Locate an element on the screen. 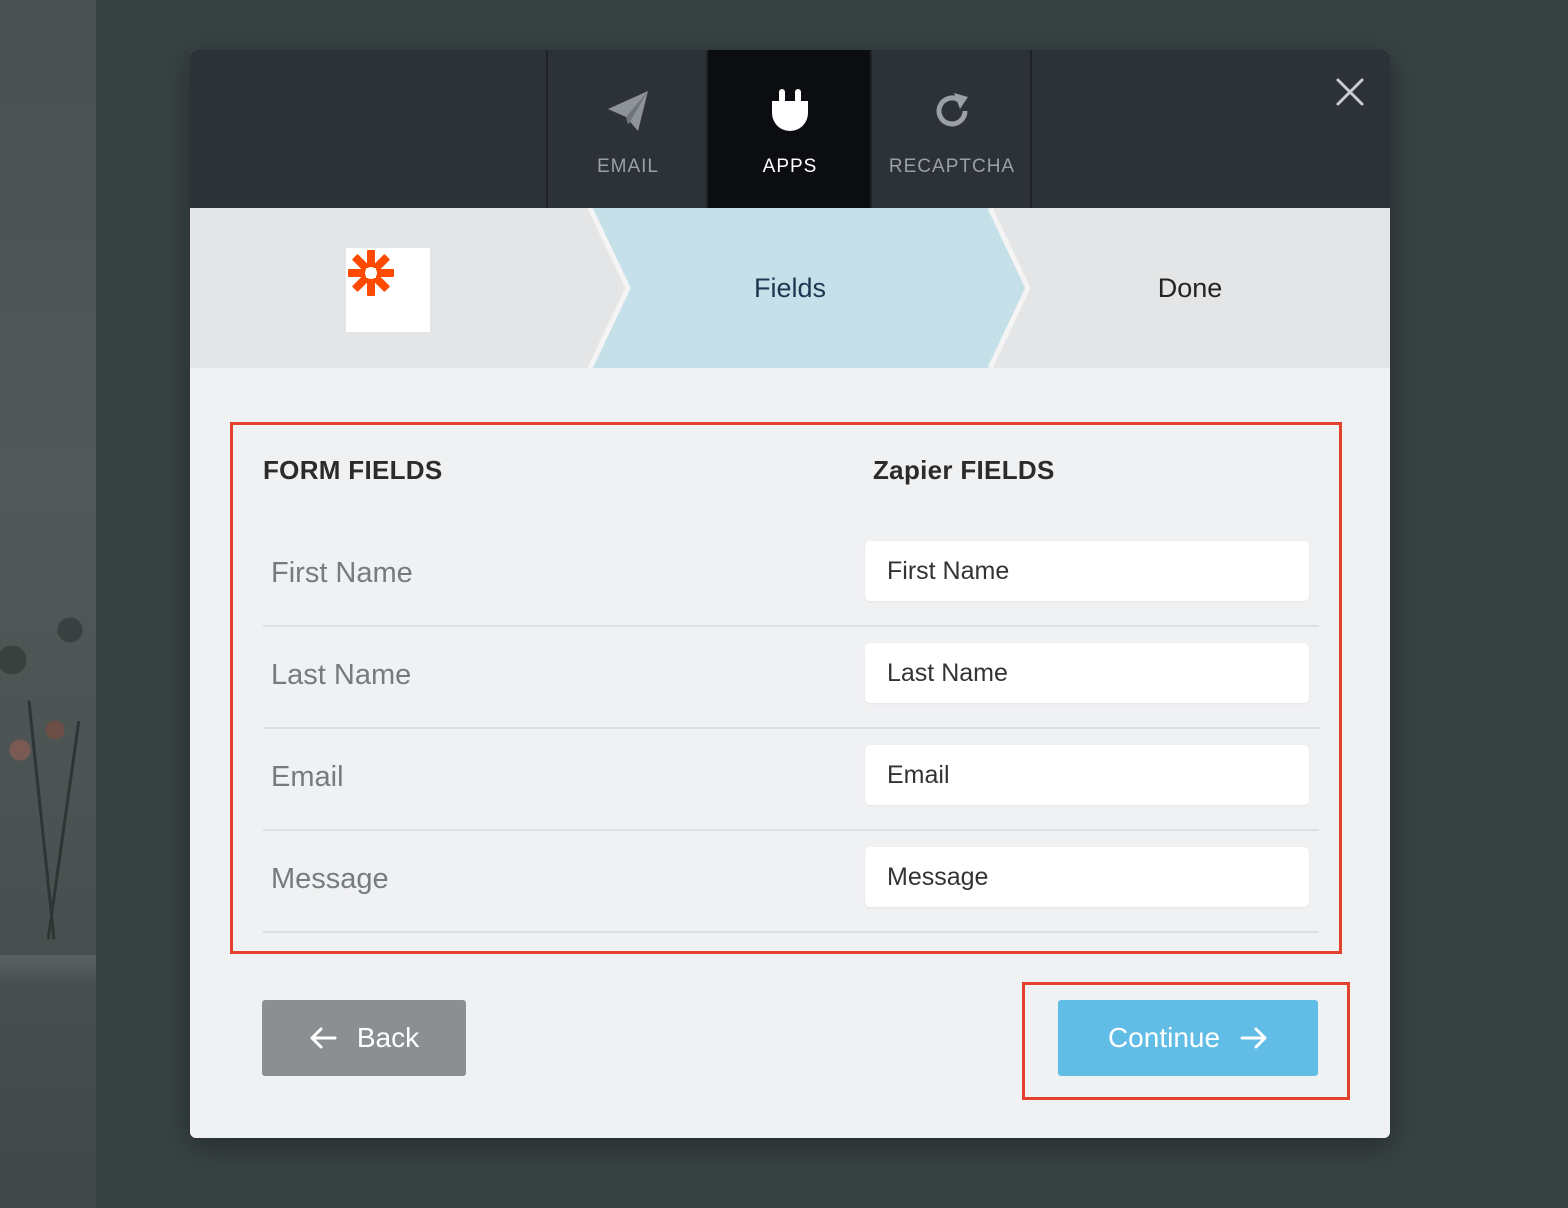 This screenshot has width=1568, height=1208. form-field-label: Last Name is located at coordinates (341, 674).